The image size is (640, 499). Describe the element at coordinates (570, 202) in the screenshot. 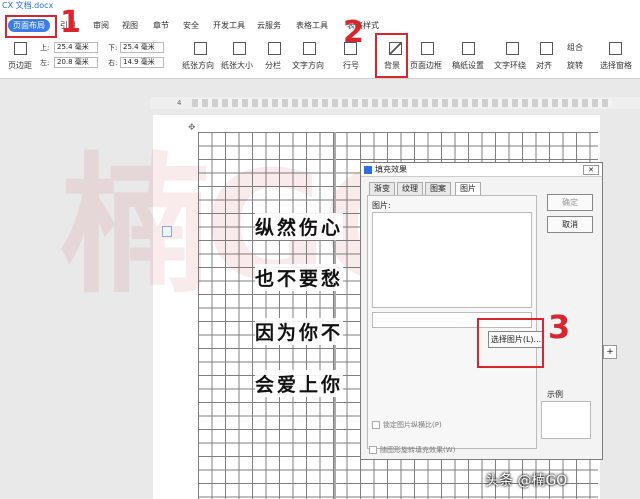

I see `ok-button: 确定` at that location.